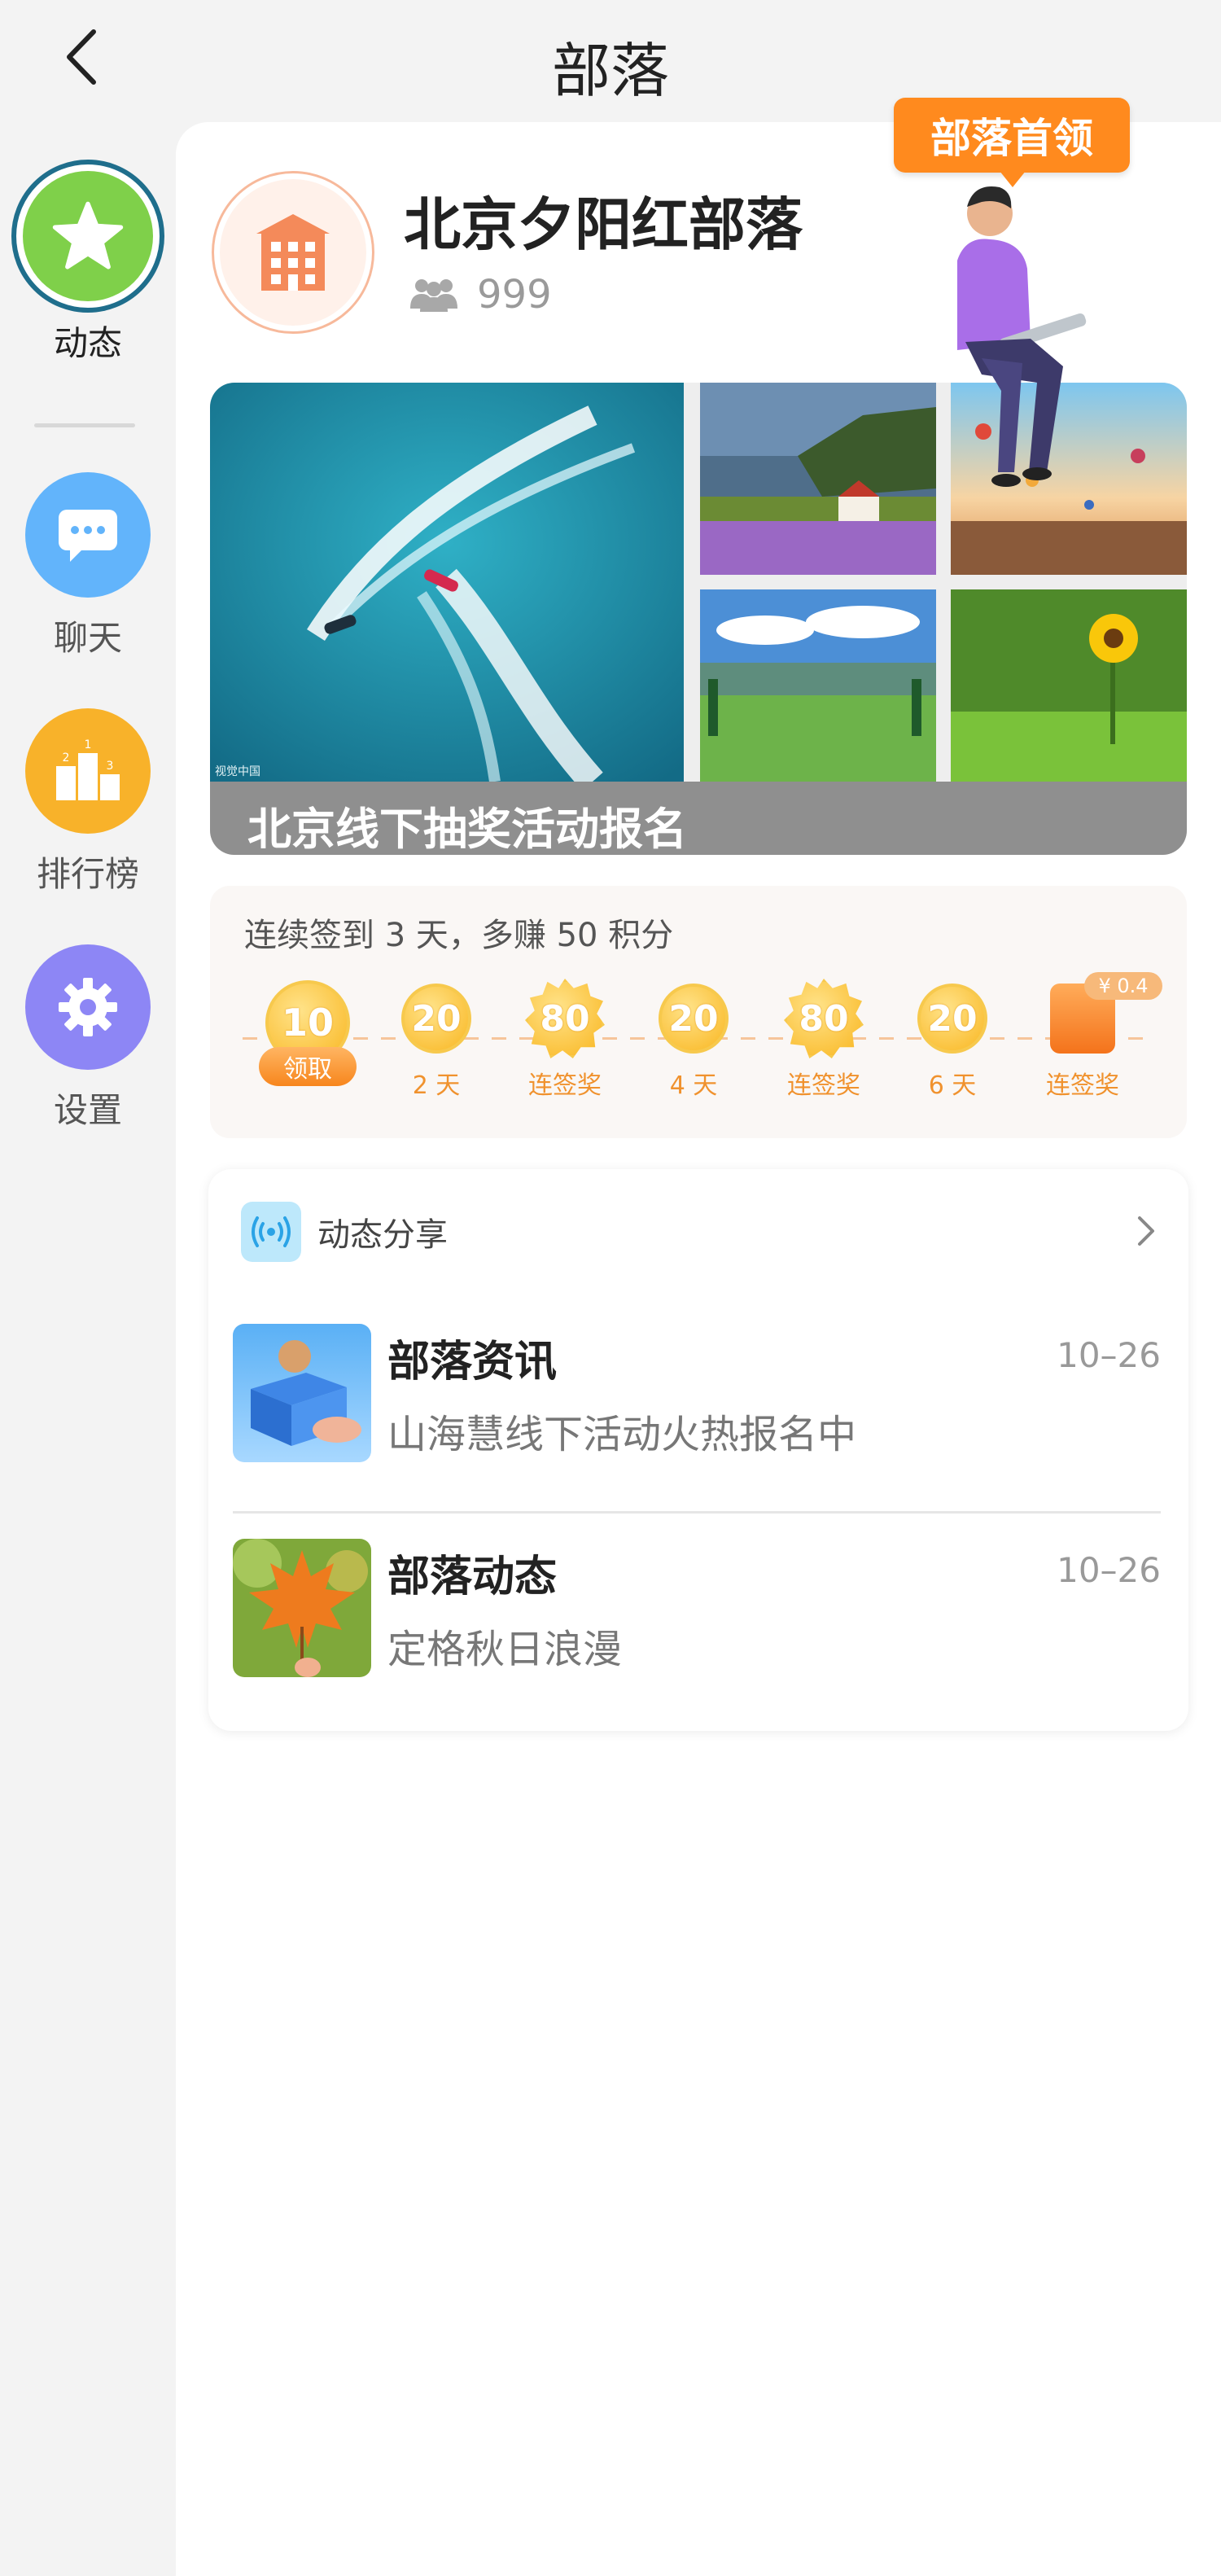 This screenshot has width=1221, height=2576. Describe the element at coordinates (87, 874) in the screenshot. I see `sidebar-label: 排行榜` at that location.